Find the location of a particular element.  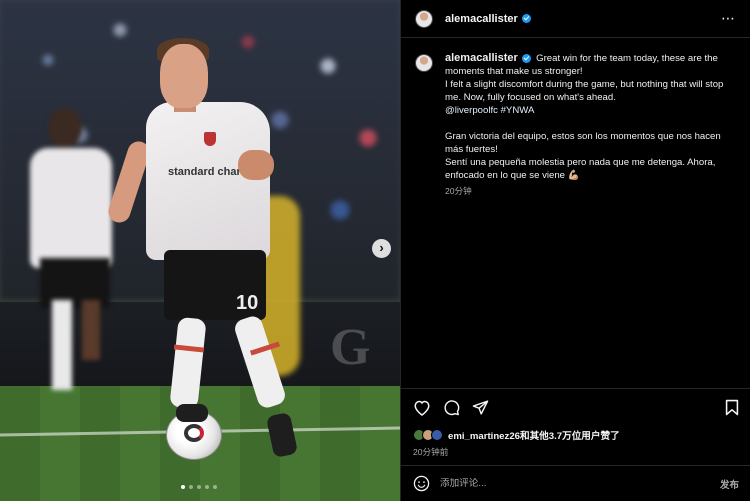

more-icon: ⋯ is located at coordinates (728, 18).